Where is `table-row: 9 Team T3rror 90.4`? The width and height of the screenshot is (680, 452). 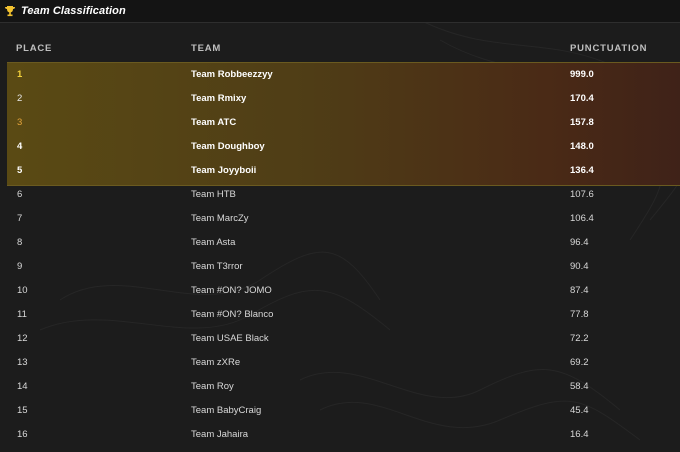 table-row: 9 Team T3rror 90.4 is located at coordinates (340, 266).